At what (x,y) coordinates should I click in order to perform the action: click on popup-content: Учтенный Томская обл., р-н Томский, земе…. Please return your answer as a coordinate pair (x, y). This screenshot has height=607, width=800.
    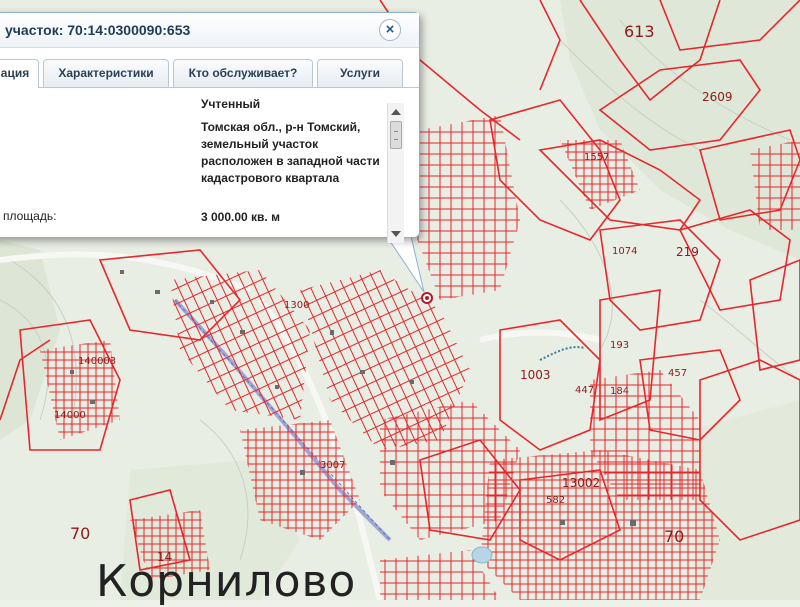
    Looking at the image, I should click on (195, 160).